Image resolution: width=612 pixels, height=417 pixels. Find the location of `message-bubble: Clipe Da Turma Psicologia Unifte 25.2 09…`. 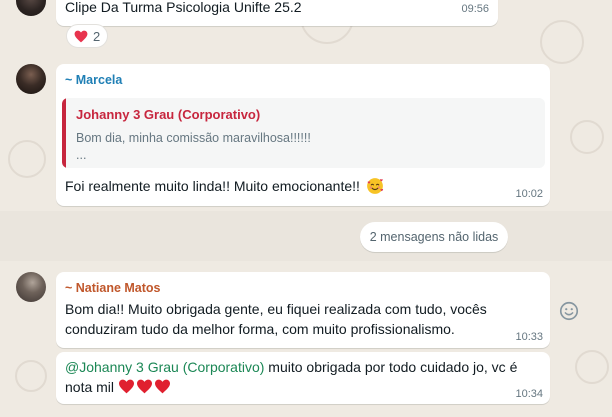

message-bubble: Clipe Da Turma Psicologia Unifte 25.2 09… is located at coordinates (277, 13).